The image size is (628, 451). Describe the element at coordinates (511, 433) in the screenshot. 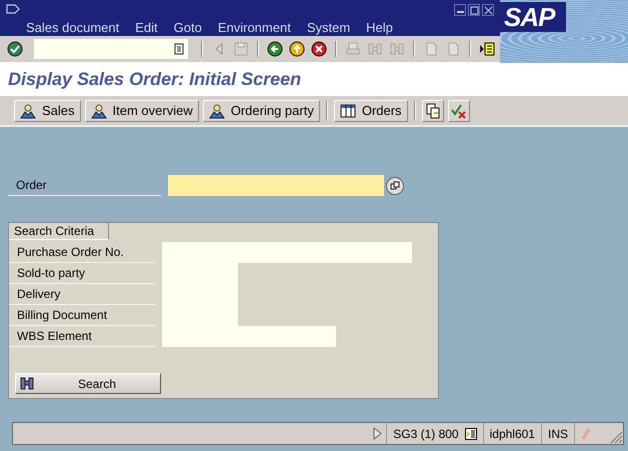

I see `server-name: idphl601` at that location.